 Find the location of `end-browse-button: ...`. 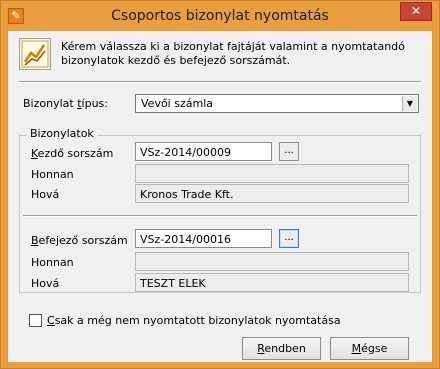

end-browse-button: ... is located at coordinates (289, 238).